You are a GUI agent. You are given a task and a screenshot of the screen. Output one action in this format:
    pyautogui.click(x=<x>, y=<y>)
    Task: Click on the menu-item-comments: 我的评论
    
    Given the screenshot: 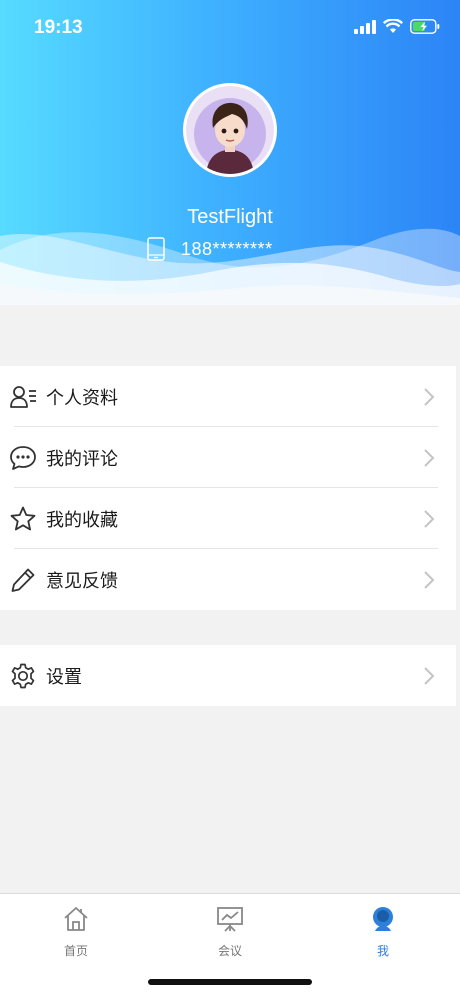 What is the action you would take?
    pyautogui.click(x=228, y=457)
    